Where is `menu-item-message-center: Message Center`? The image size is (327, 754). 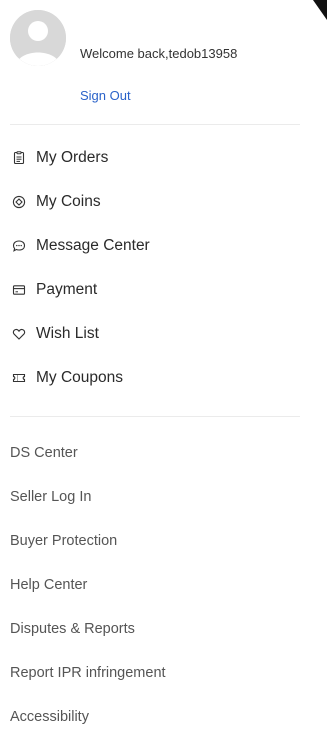 menu-item-message-center: Message Center is located at coordinates (155, 246).